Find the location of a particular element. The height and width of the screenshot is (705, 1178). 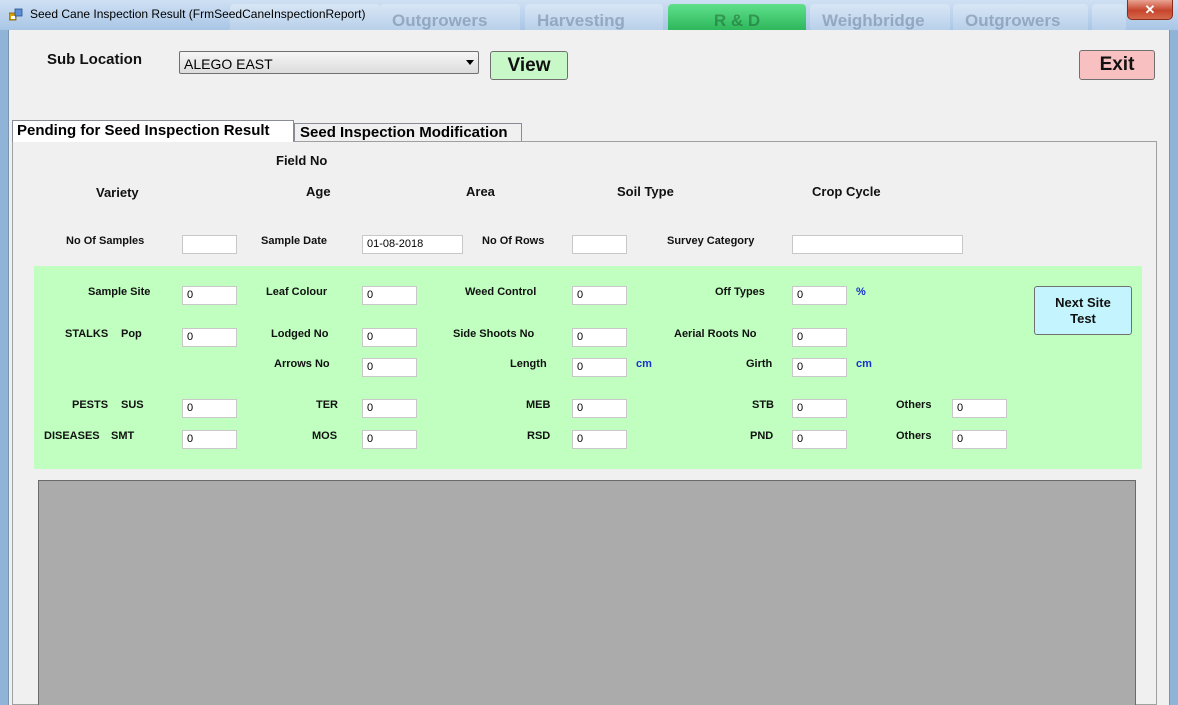

tab-inspection-modification: Seed Inspection Modification is located at coordinates (408, 132).